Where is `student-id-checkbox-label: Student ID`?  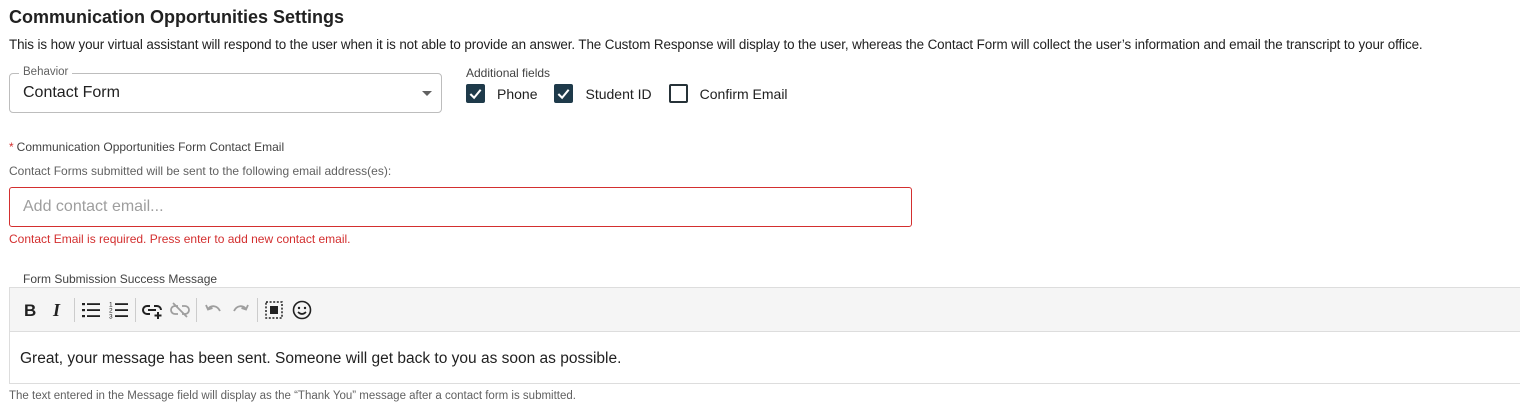
student-id-checkbox-label: Student ID is located at coordinates (618, 93).